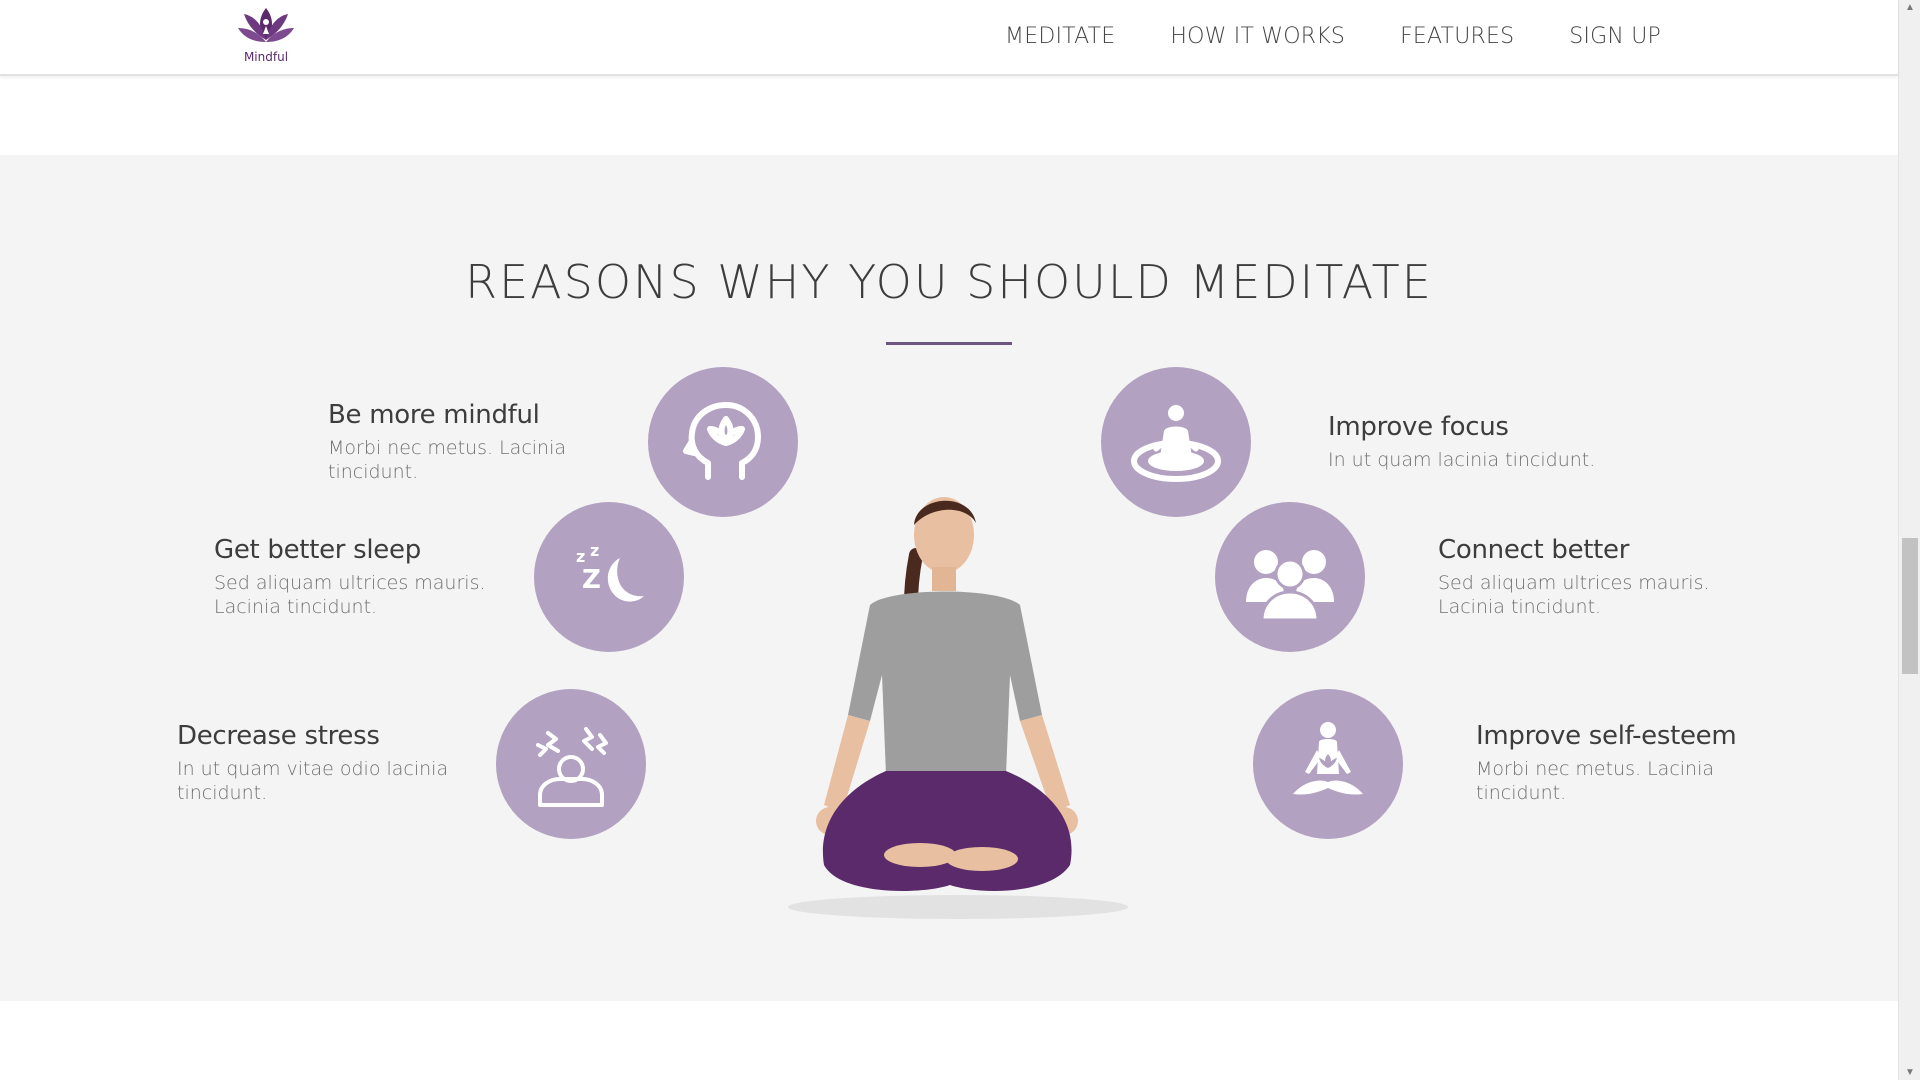 The image size is (1920, 1080). I want to click on meditating-woman-image, so click(955, 700).